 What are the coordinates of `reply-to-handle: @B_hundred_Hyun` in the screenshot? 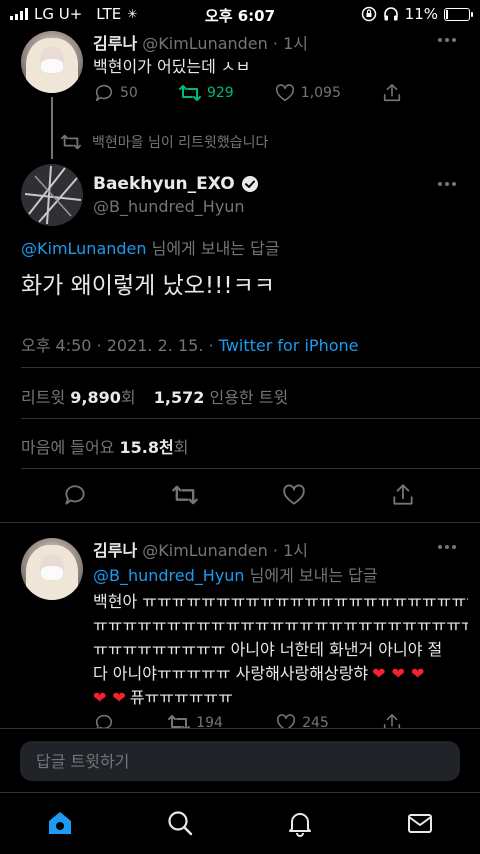 It's located at (169, 575).